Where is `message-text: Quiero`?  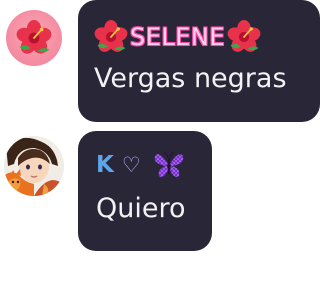
message-text: Quiero is located at coordinates (141, 208).